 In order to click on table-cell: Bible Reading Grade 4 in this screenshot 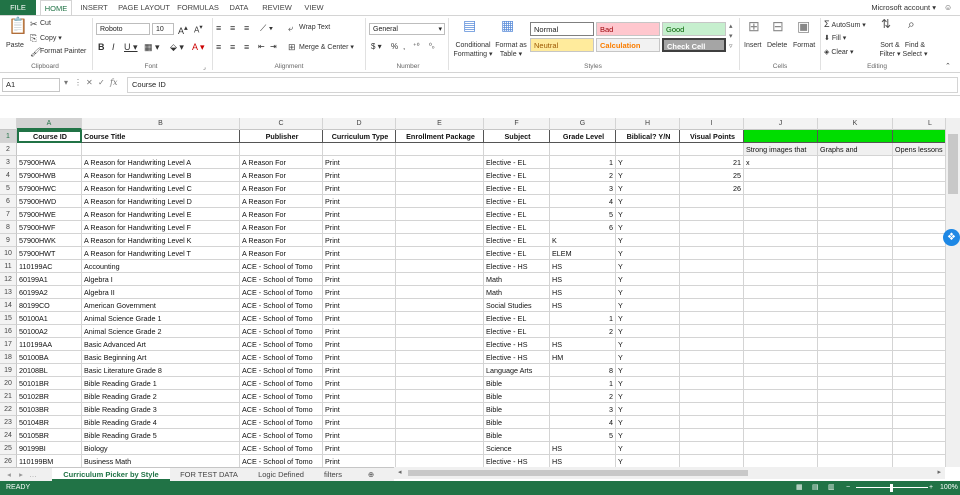, I will do `click(161, 422)`.